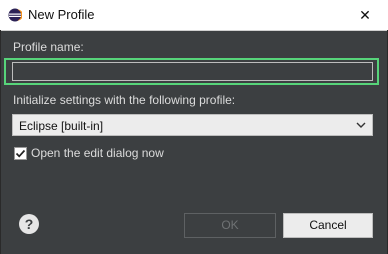 Image resolution: width=388 pixels, height=254 pixels. Describe the element at coordinates (328, 225) in the screenshot. I see `cancel-button: Cancel` at that location.